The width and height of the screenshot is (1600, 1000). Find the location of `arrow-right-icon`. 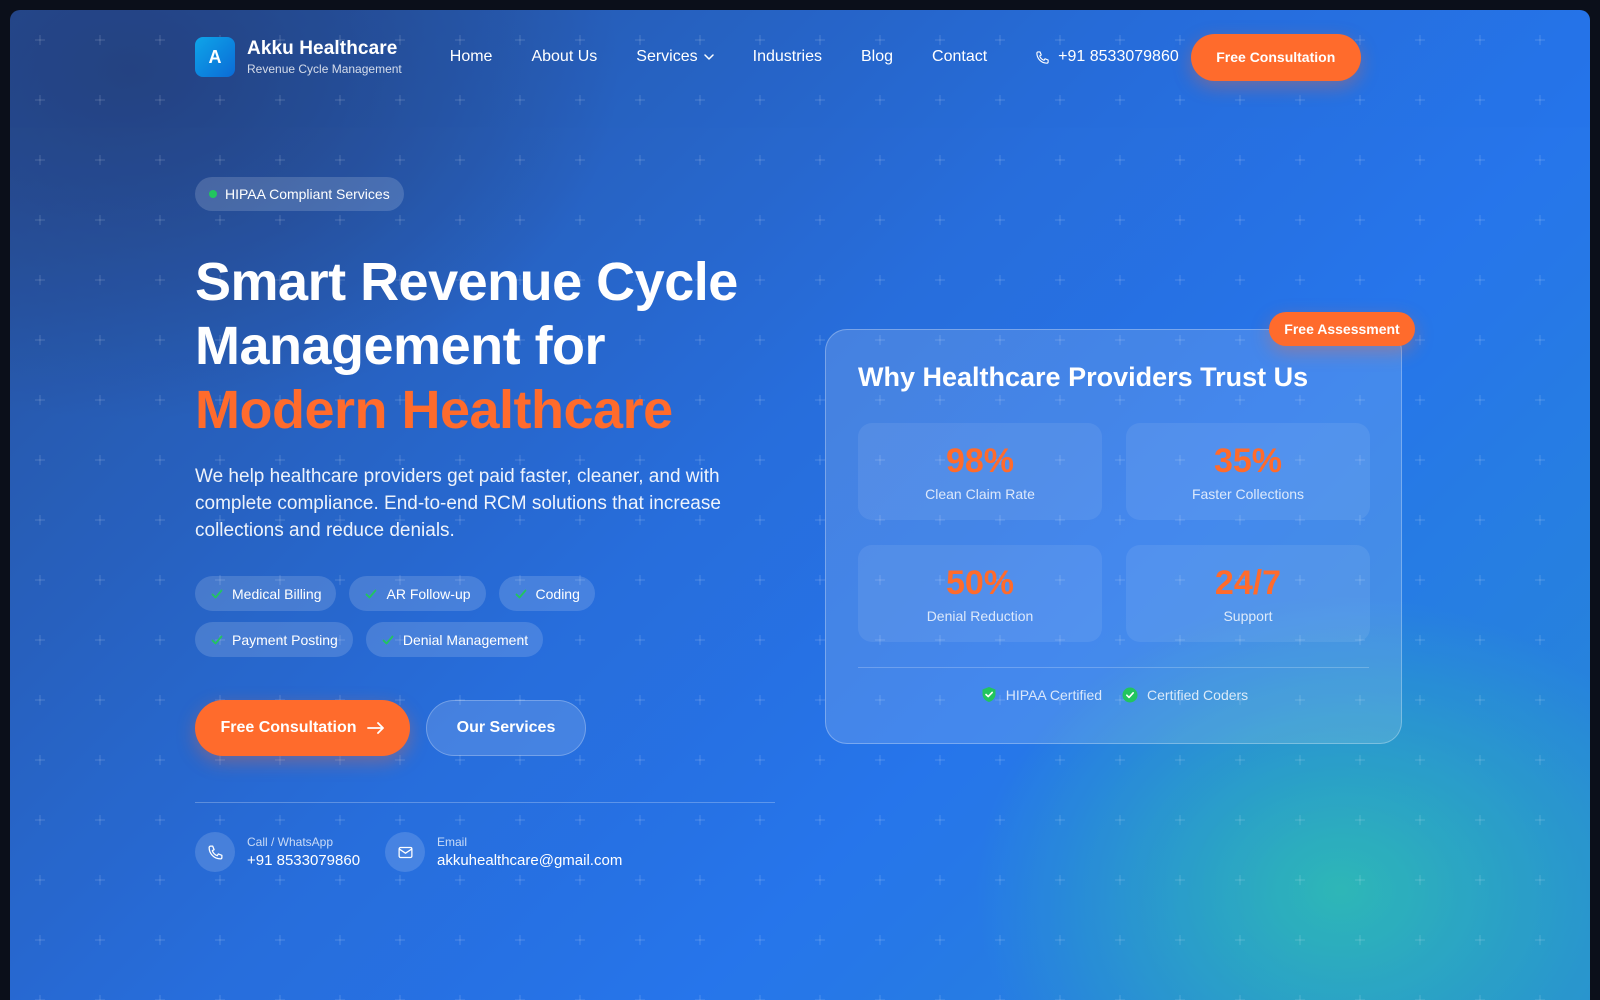

arrow-right-icon is located at coordinates (375, 728).